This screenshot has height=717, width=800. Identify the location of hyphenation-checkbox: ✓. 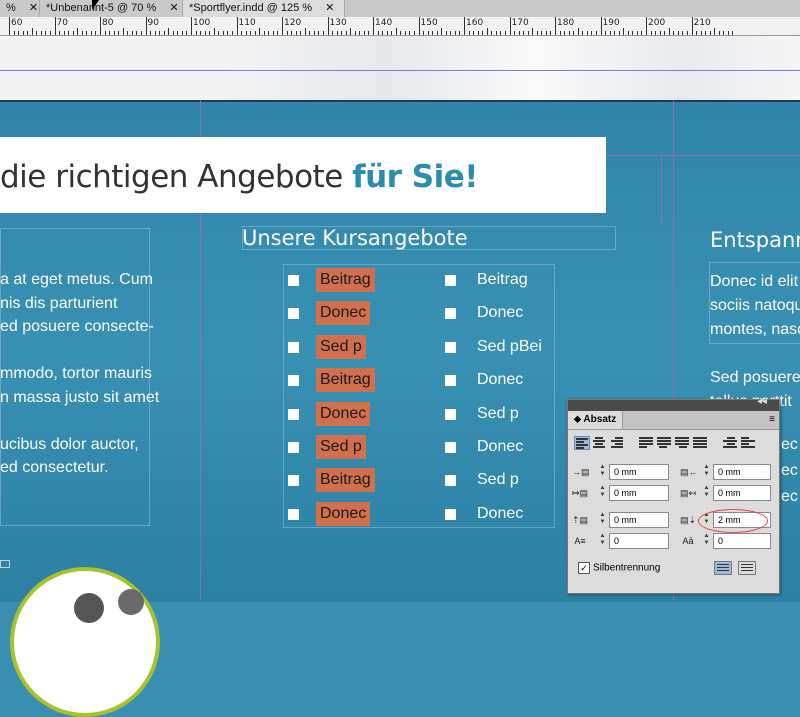
(584, 568).